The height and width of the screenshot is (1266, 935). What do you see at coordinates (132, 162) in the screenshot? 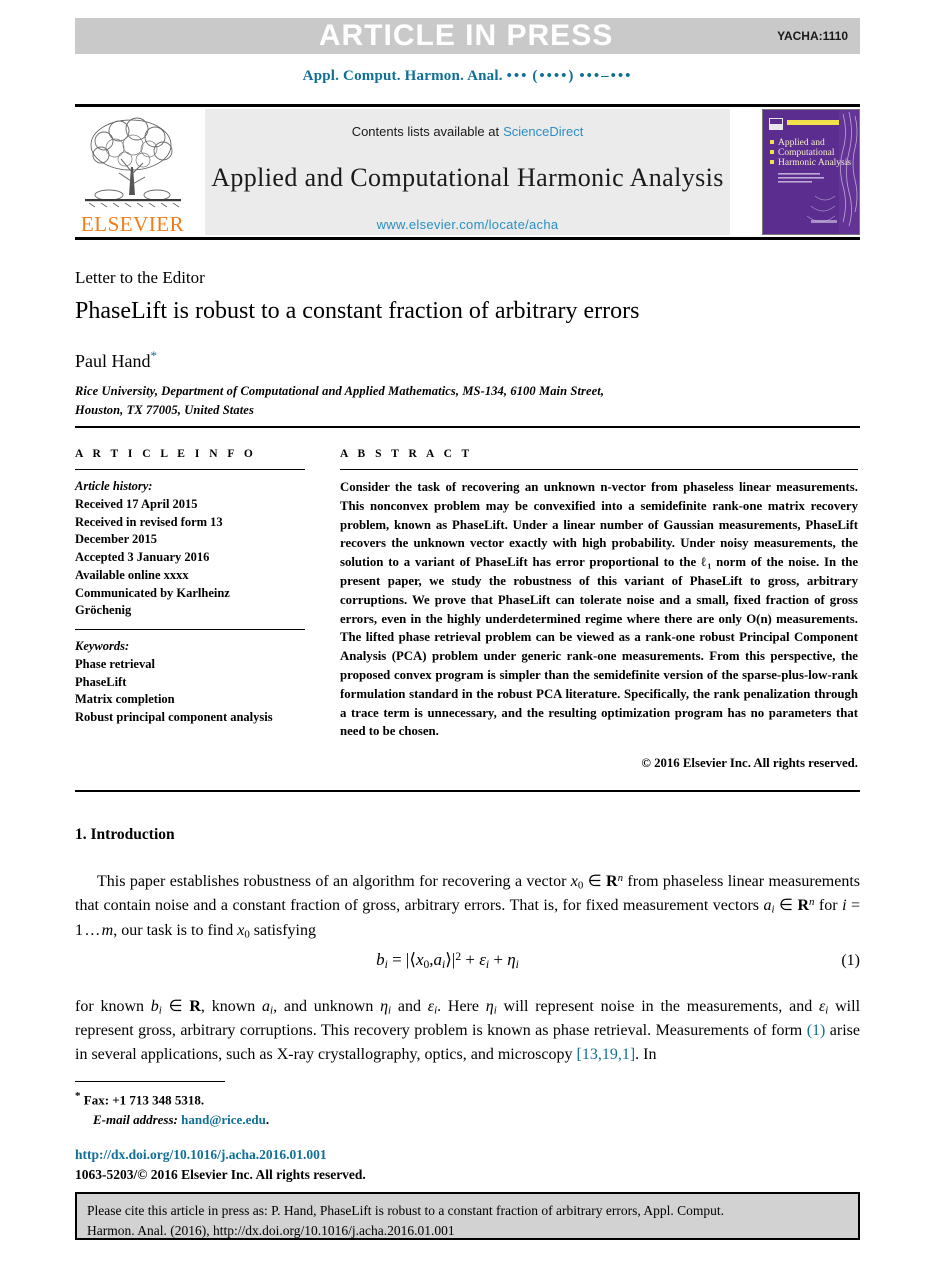
I see `elsevier-tree-icon` at bounding box center [132, 162].